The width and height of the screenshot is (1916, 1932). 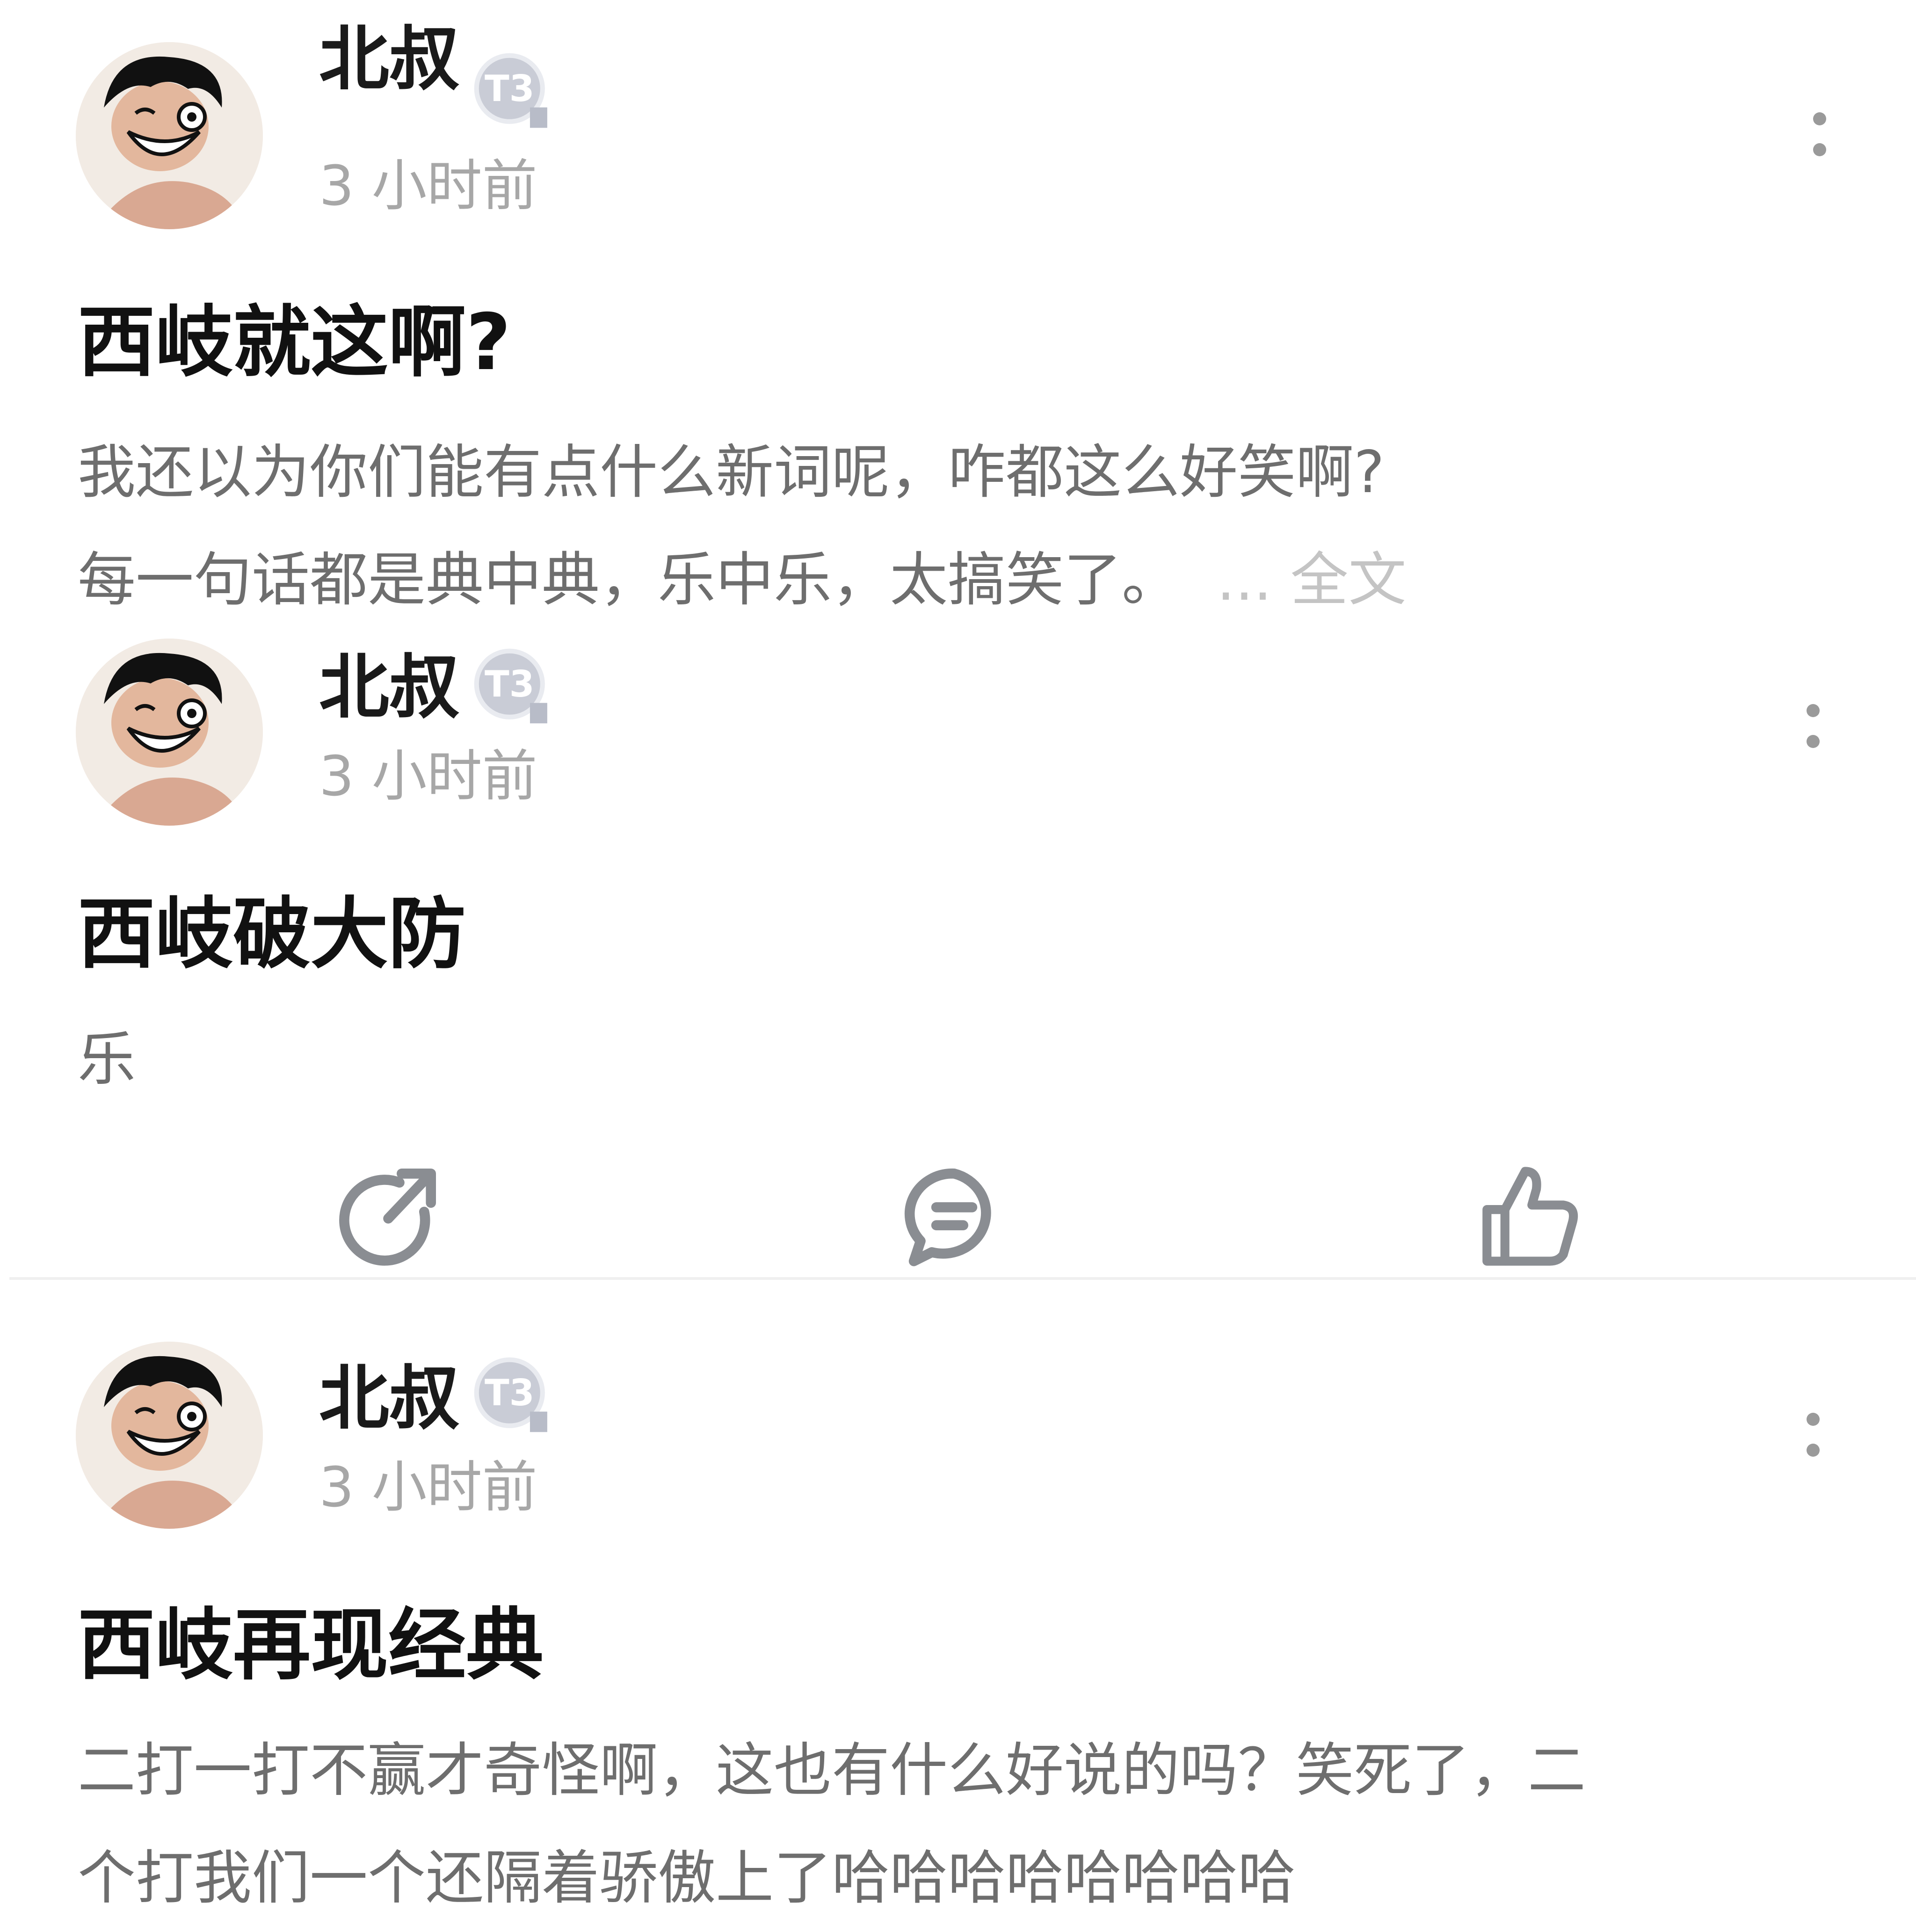 I want to click on post-divider, so click(x=962, y=1279).